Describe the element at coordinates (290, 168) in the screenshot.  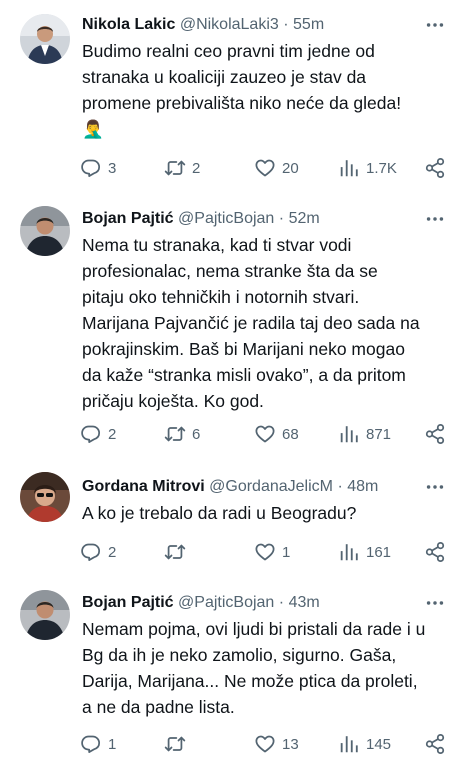
I see `like-count: 20` at that location.